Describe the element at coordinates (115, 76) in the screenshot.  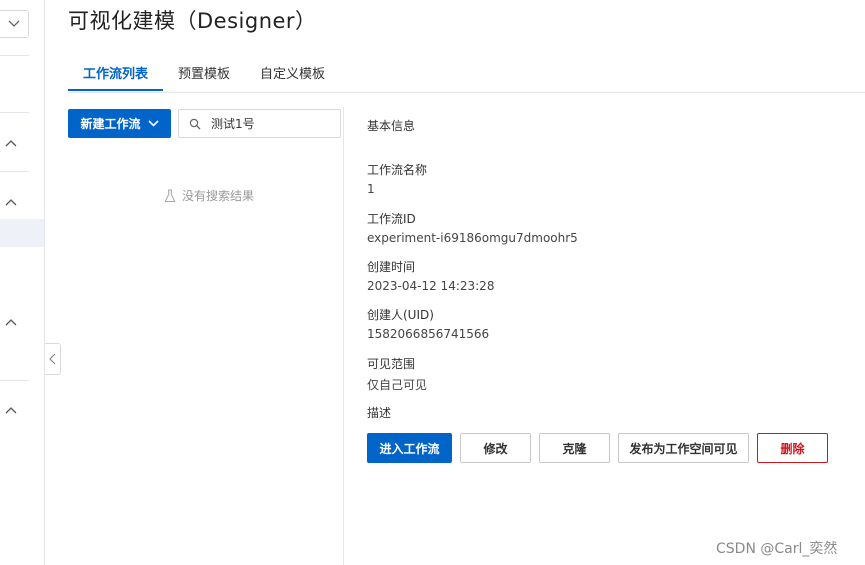
I see `tab-workflow-list: 工作流列表` at that location.